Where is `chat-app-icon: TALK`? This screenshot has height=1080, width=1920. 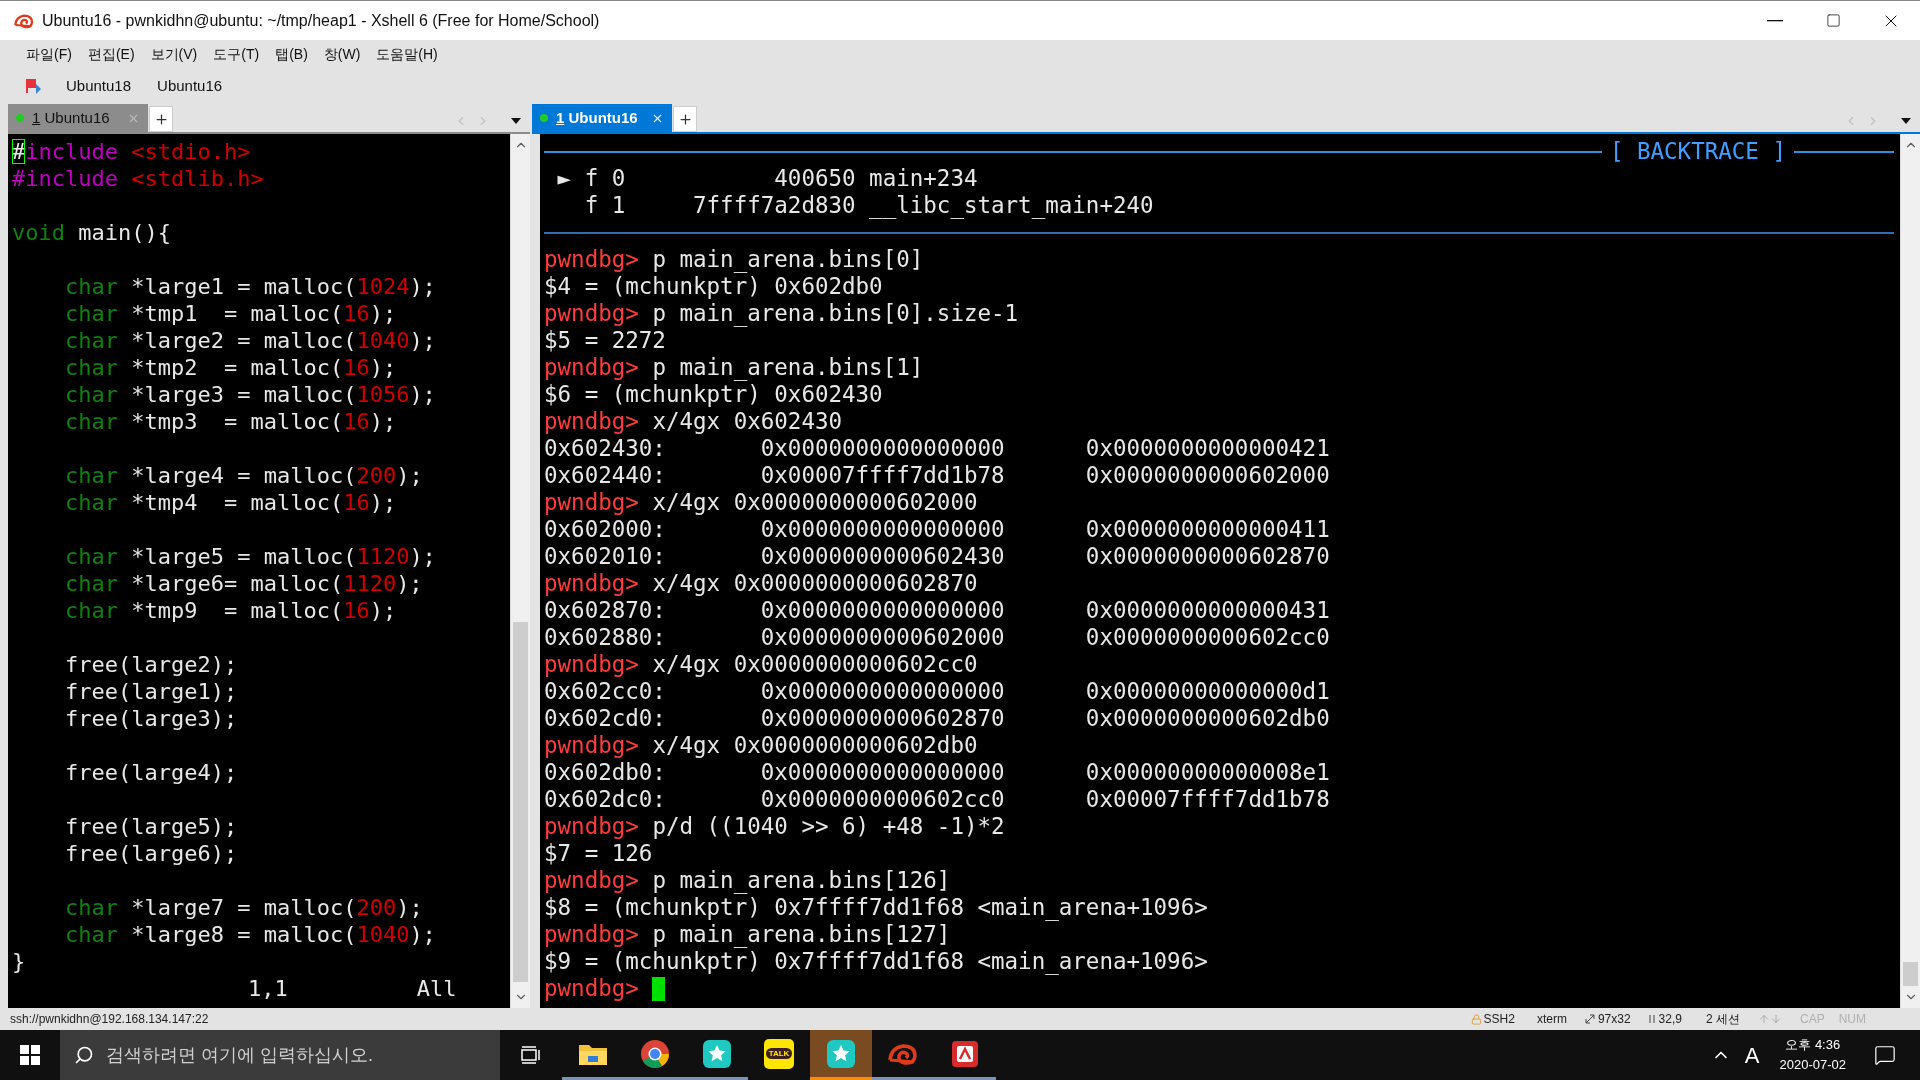 chat-app-icon: TALK is located at coordinates (779, 1053).